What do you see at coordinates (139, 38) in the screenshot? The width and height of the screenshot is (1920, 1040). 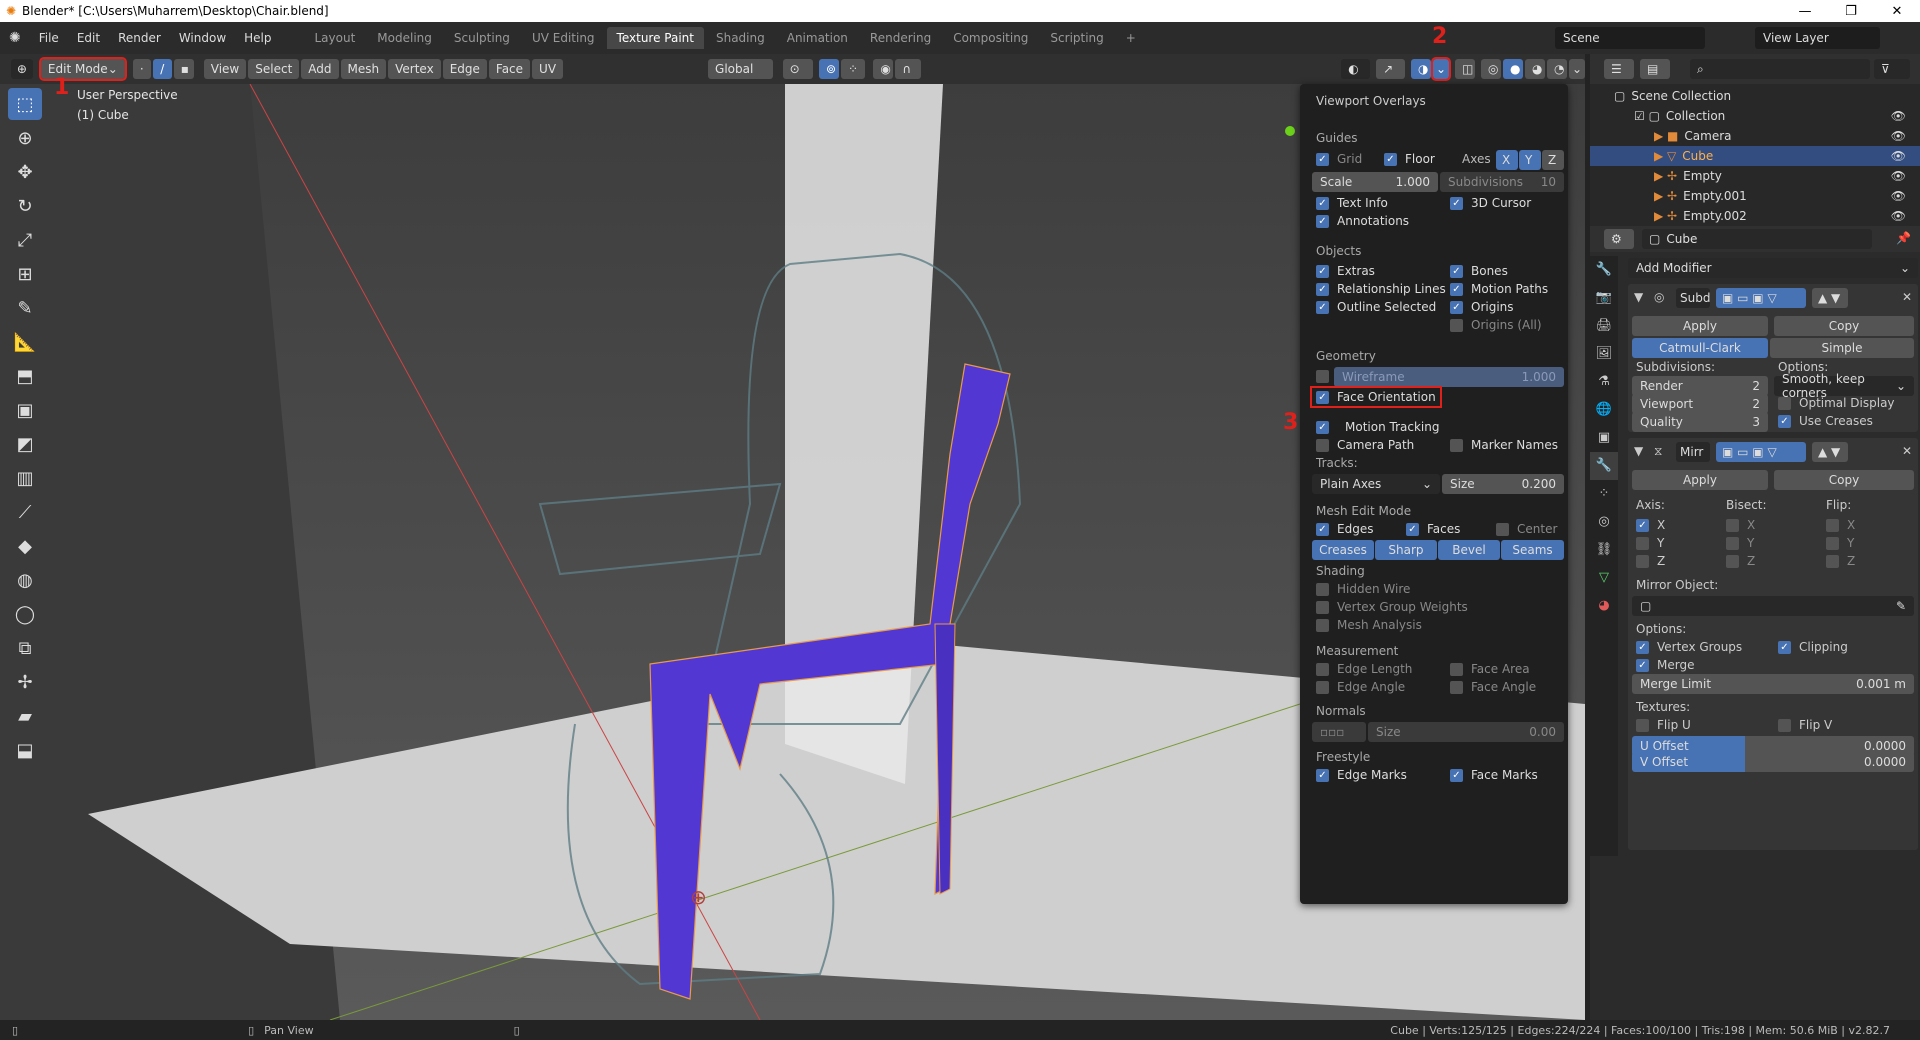 I see `menu-render: Render` at bounding box center [139, 38].